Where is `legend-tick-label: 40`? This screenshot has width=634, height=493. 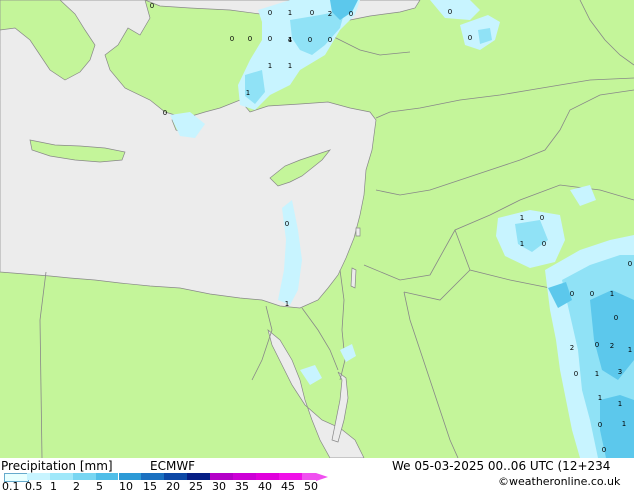 legend-tick-label: 40 is located at coordinates (265, 486).